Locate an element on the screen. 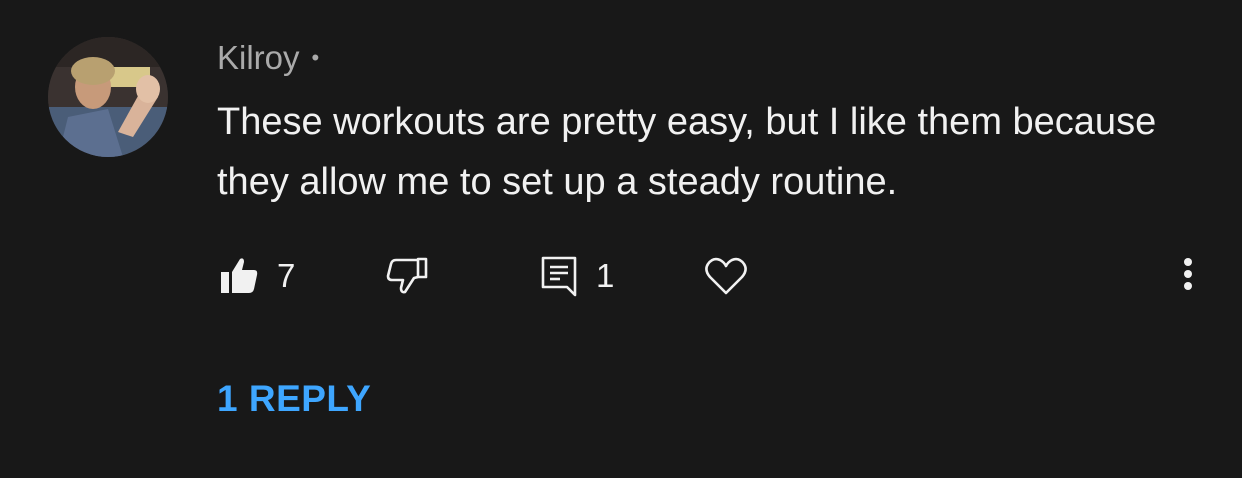  thumbs-down-icon is located at coordinates (407, 275).